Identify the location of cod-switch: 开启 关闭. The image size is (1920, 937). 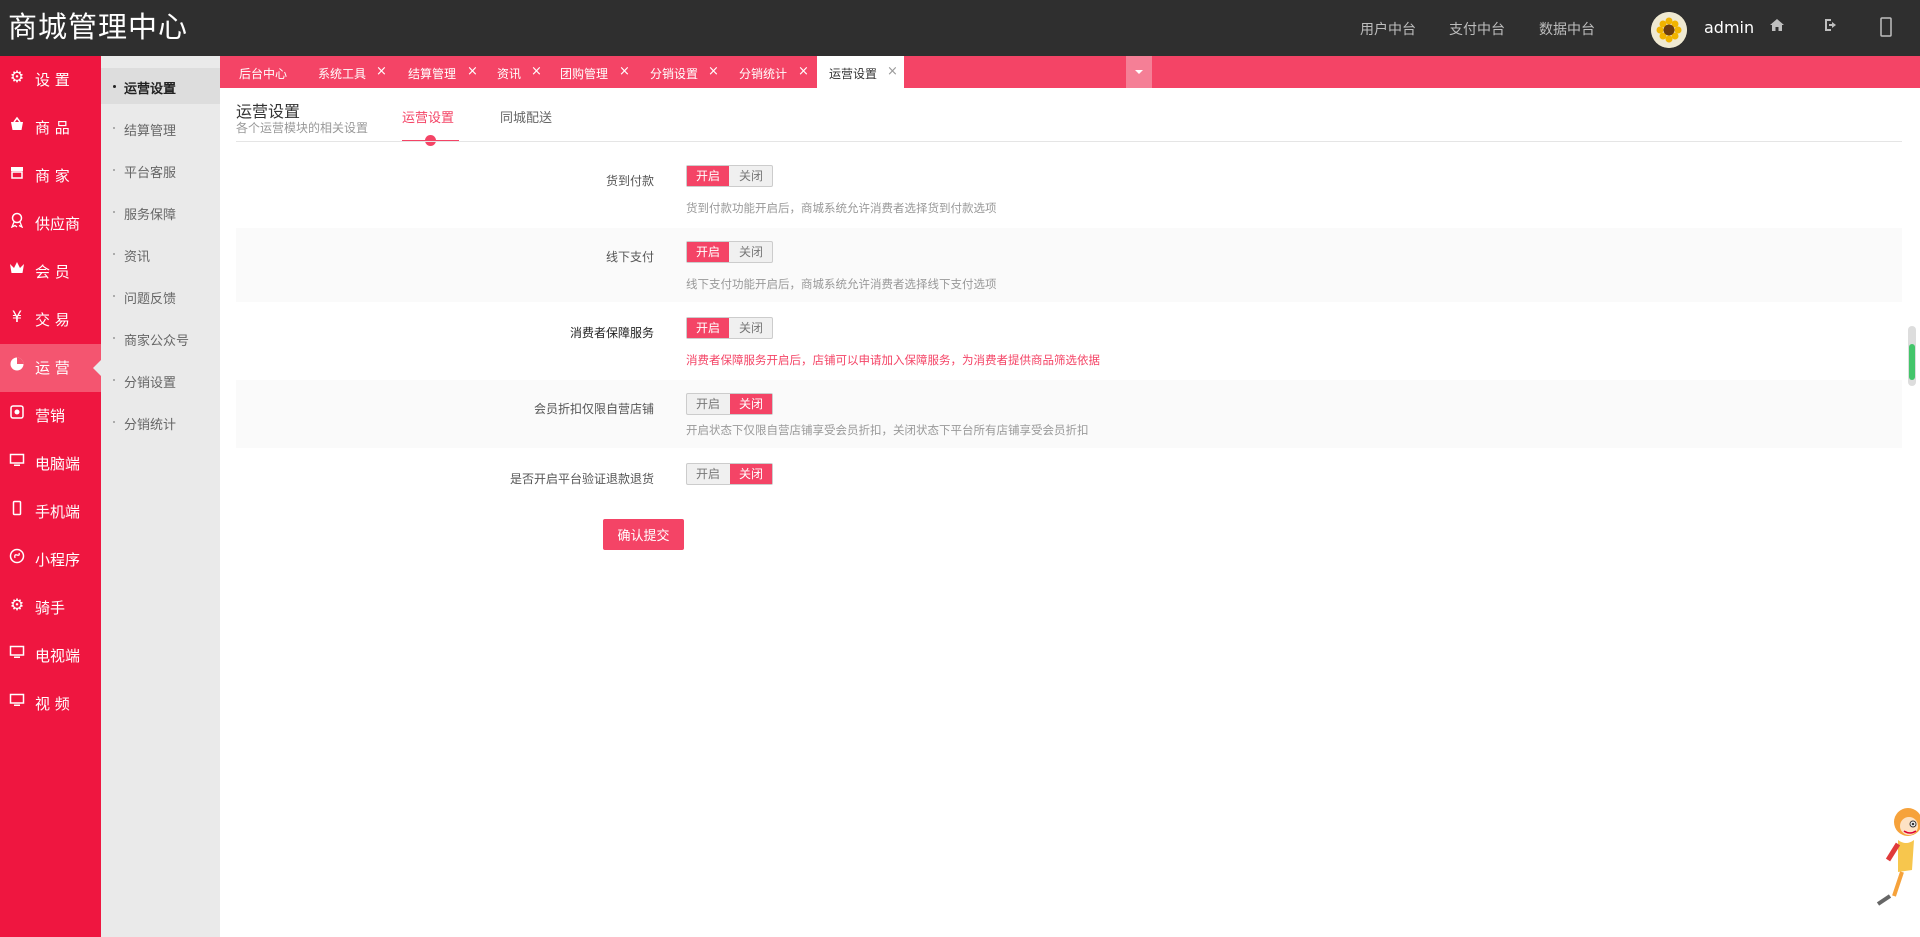
(729, 176).